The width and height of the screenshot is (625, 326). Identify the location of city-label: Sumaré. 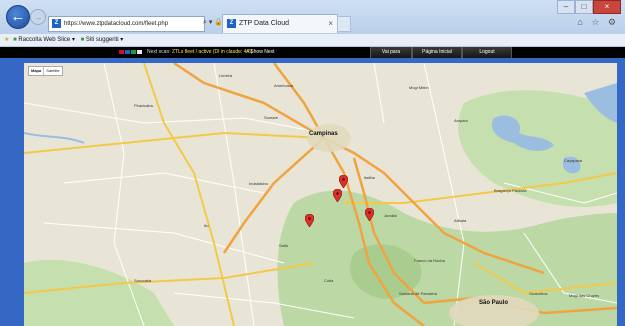
(271, 117).